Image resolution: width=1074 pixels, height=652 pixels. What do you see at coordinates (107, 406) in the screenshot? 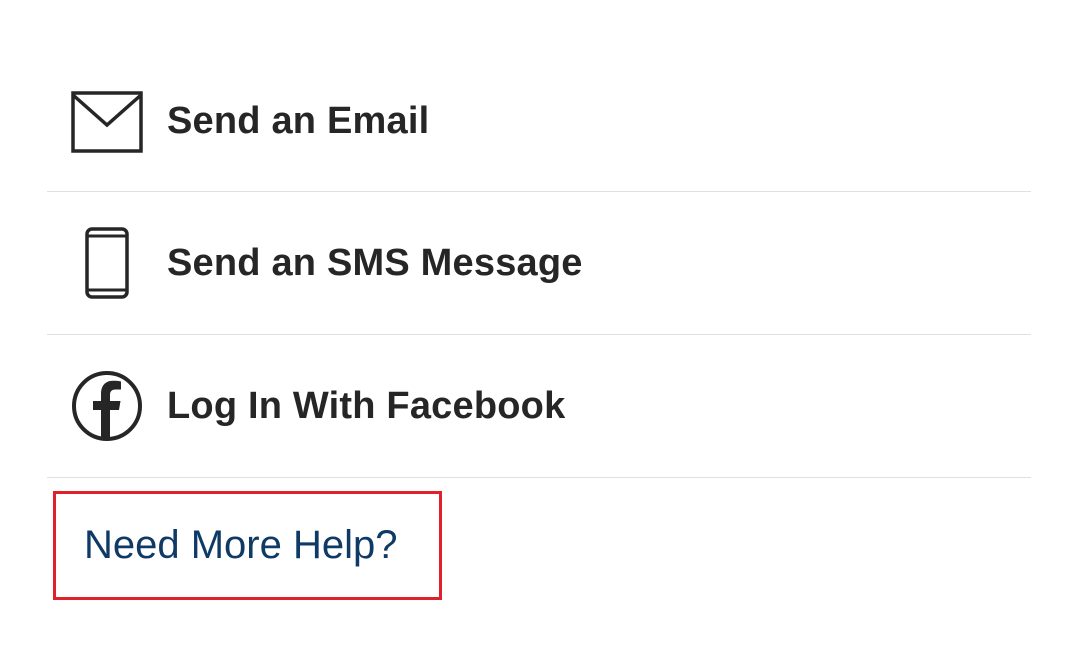
I see `facebook-icon` at bounding box center [107, 406].